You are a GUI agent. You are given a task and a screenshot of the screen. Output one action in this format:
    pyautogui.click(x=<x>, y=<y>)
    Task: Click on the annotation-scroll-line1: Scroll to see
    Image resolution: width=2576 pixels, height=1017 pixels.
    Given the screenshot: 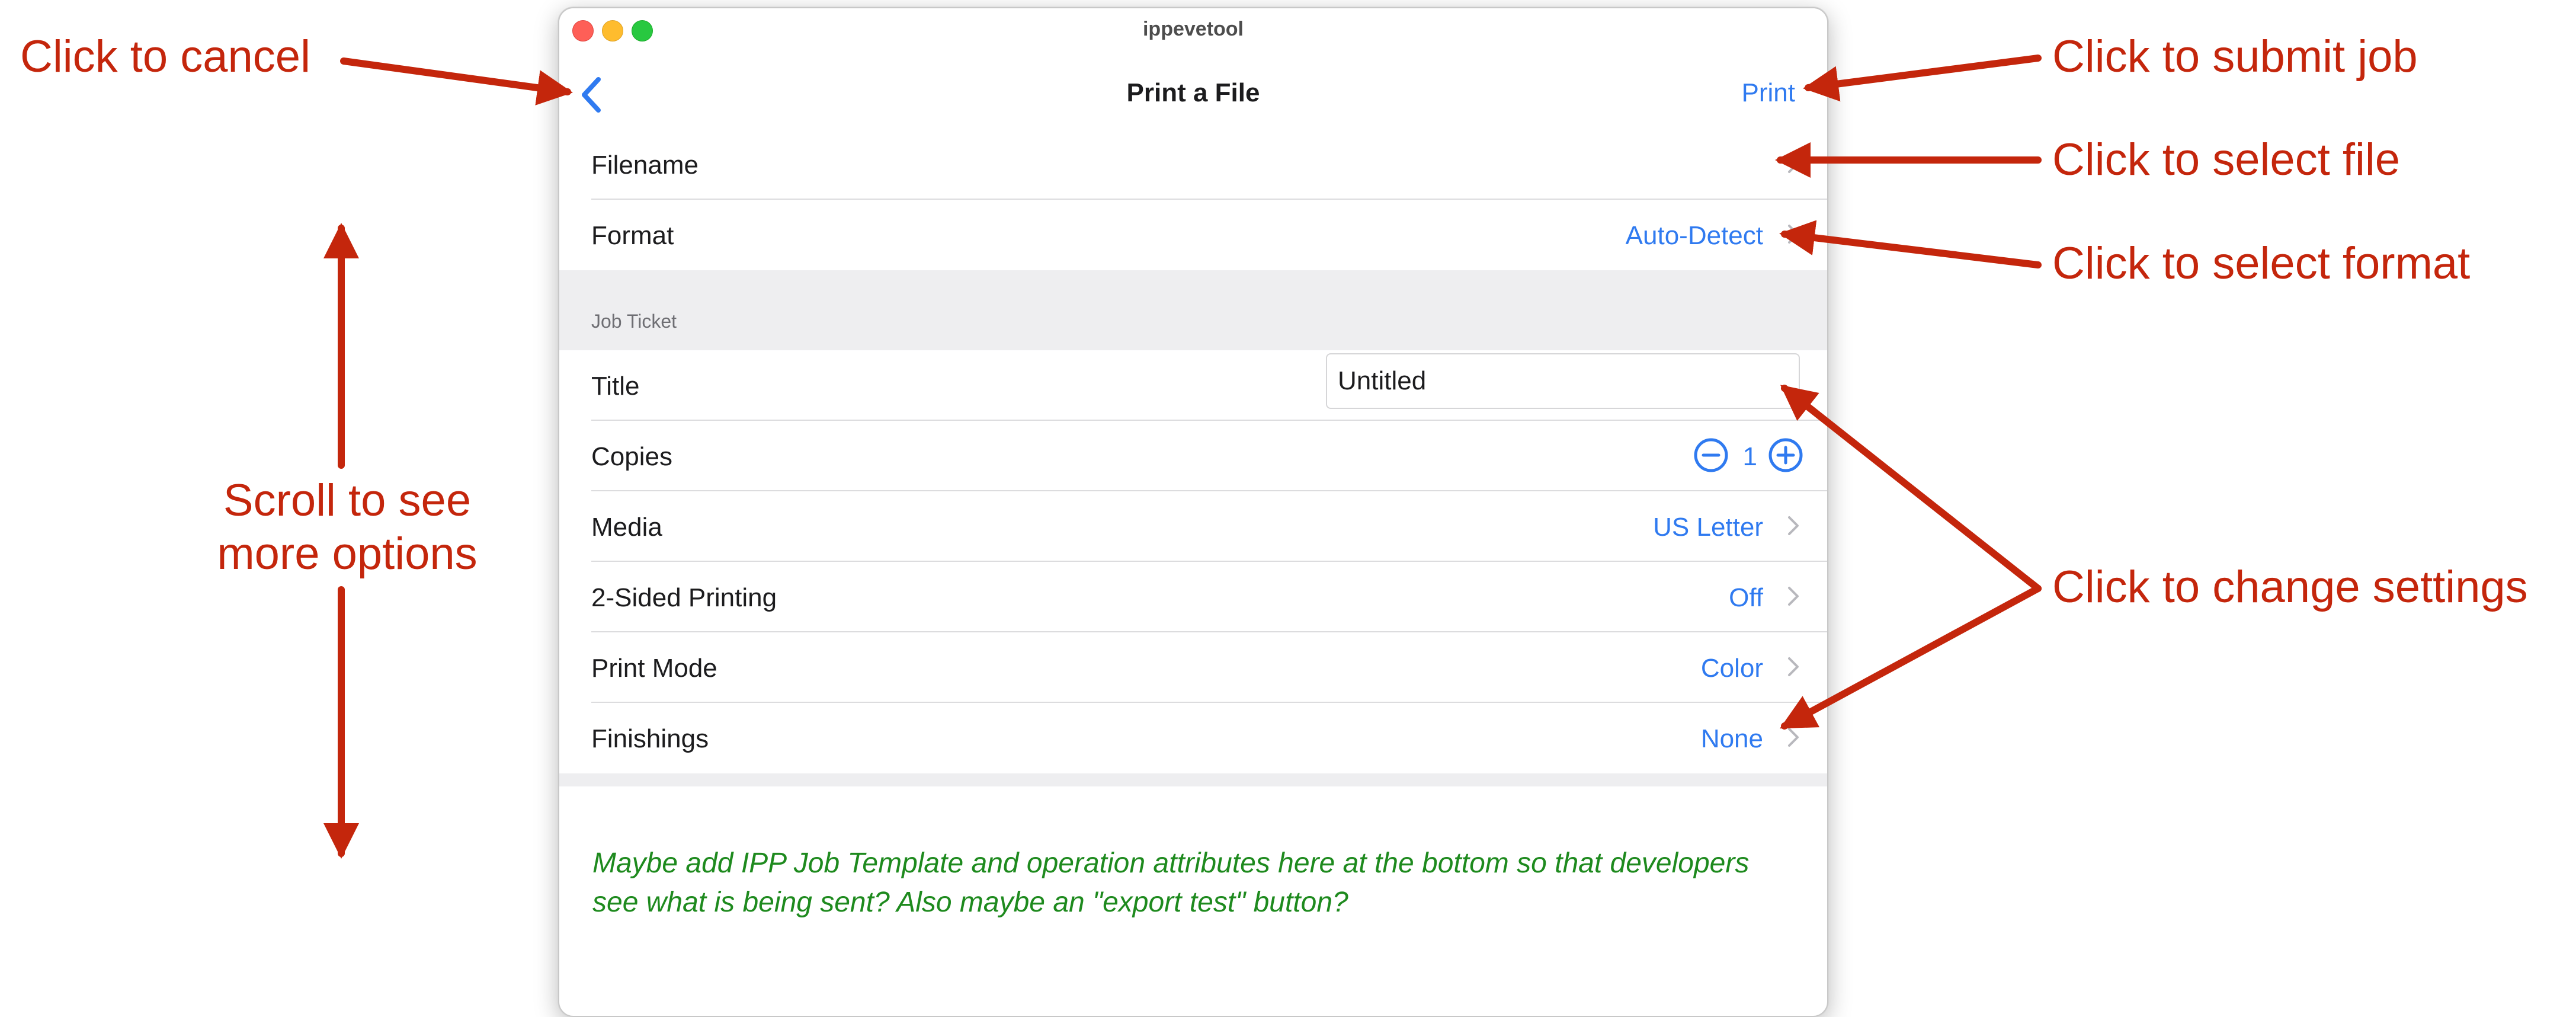 What is the action you would take?
    pyautogui.click(x=347, y=500)
    